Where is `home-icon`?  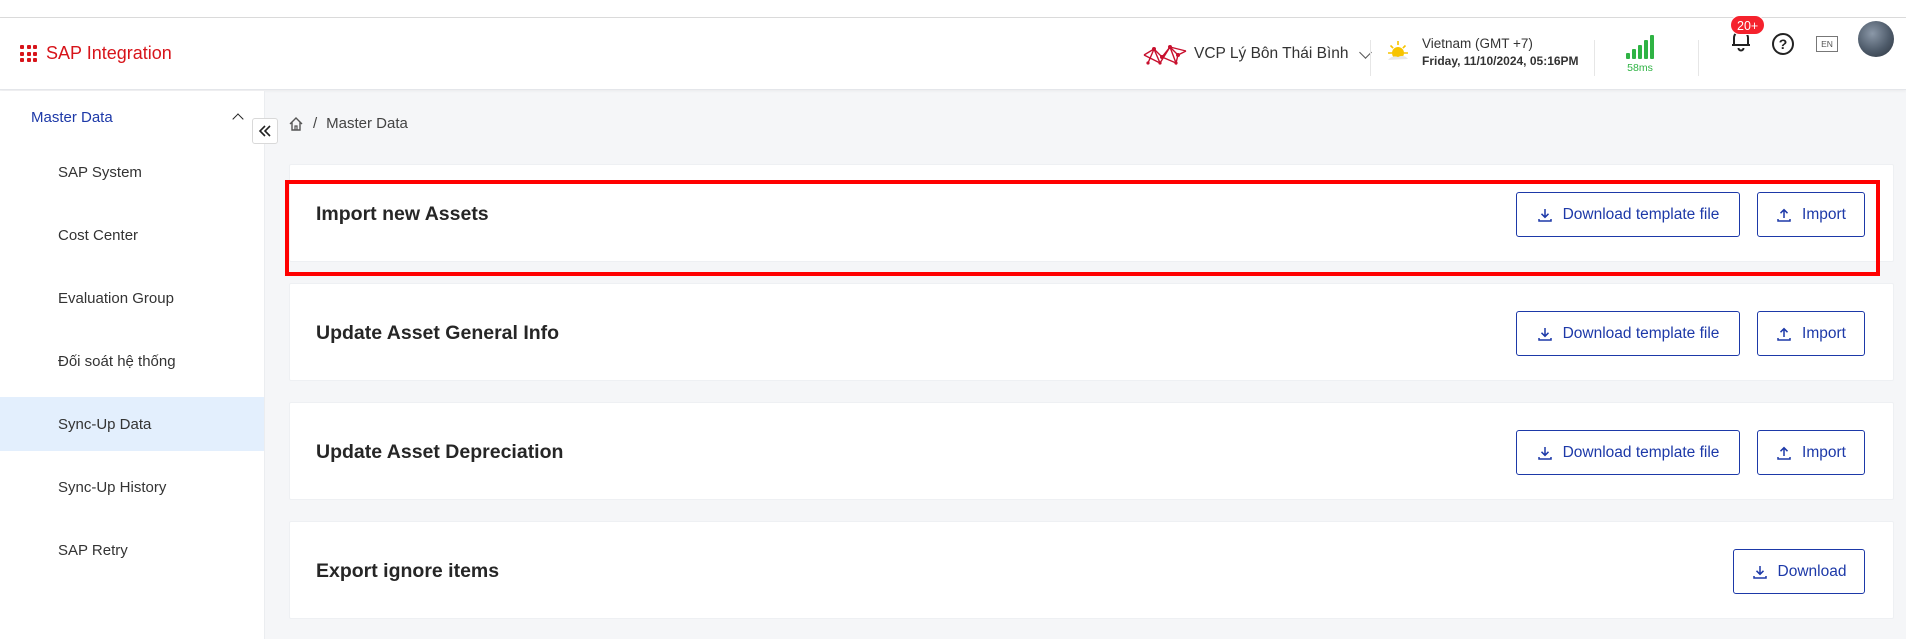
home-icon is located at coordinates (296, 124).